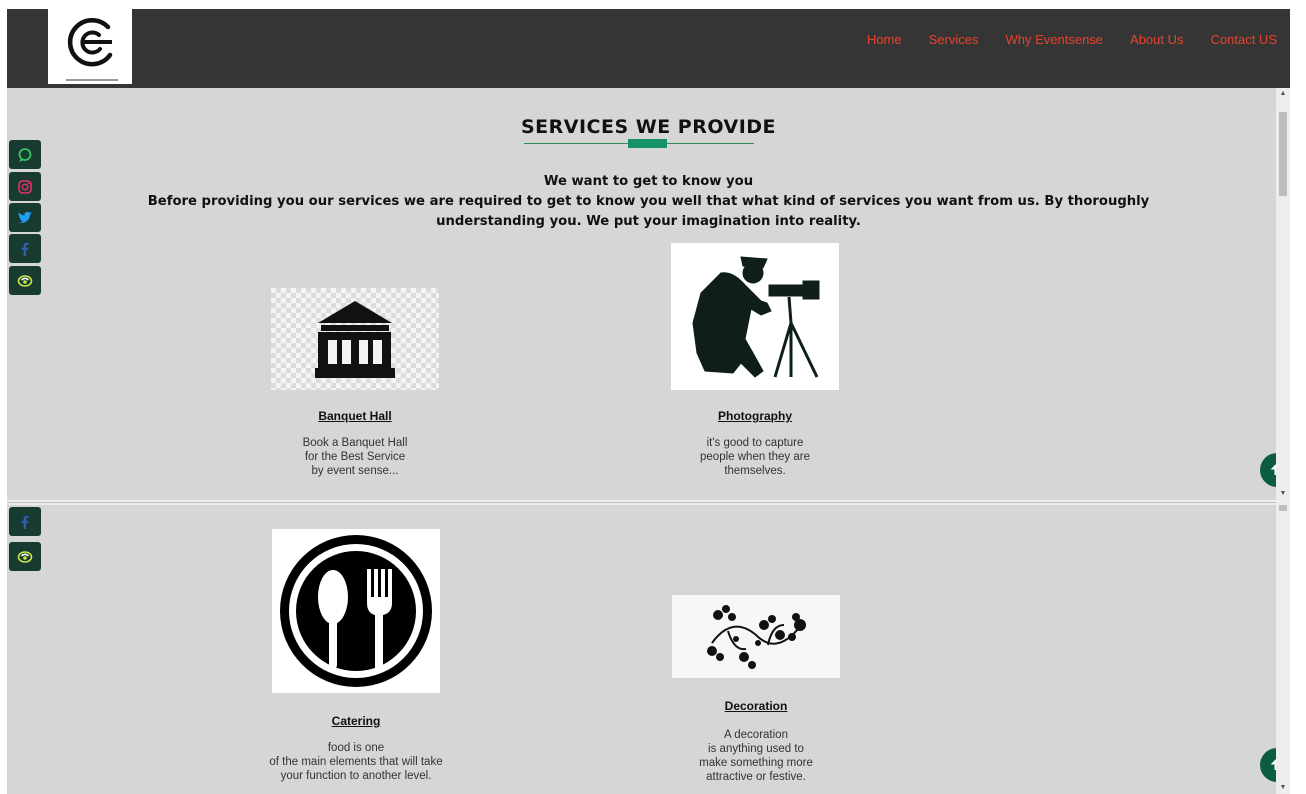  Describe the element at coordinates (1283, 788) in the screenshot. I see `scroll-down-arrow-2: ▼` at that location.